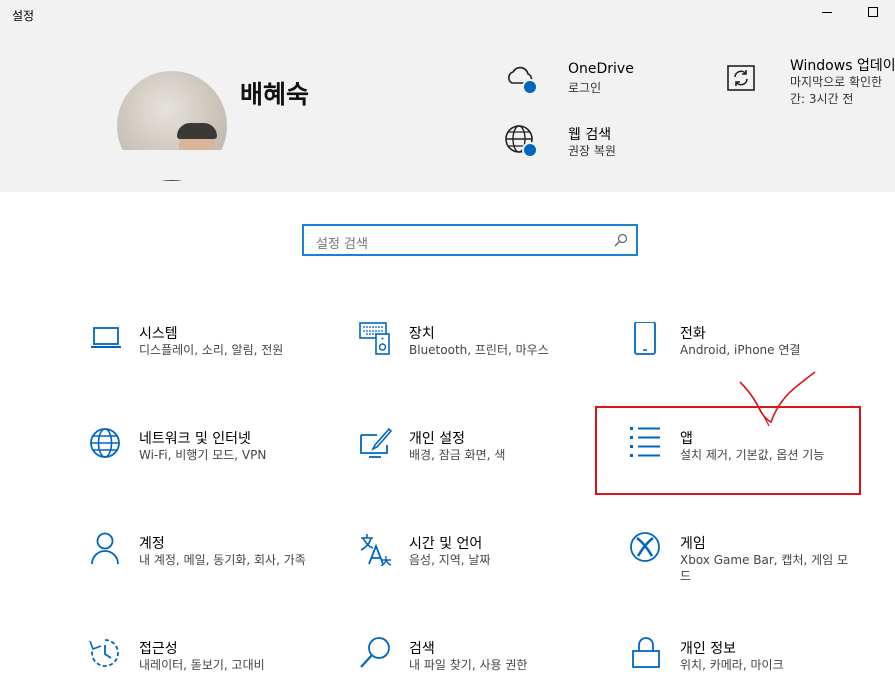  I want to click on category-title: 접근성, so click(158, 649).